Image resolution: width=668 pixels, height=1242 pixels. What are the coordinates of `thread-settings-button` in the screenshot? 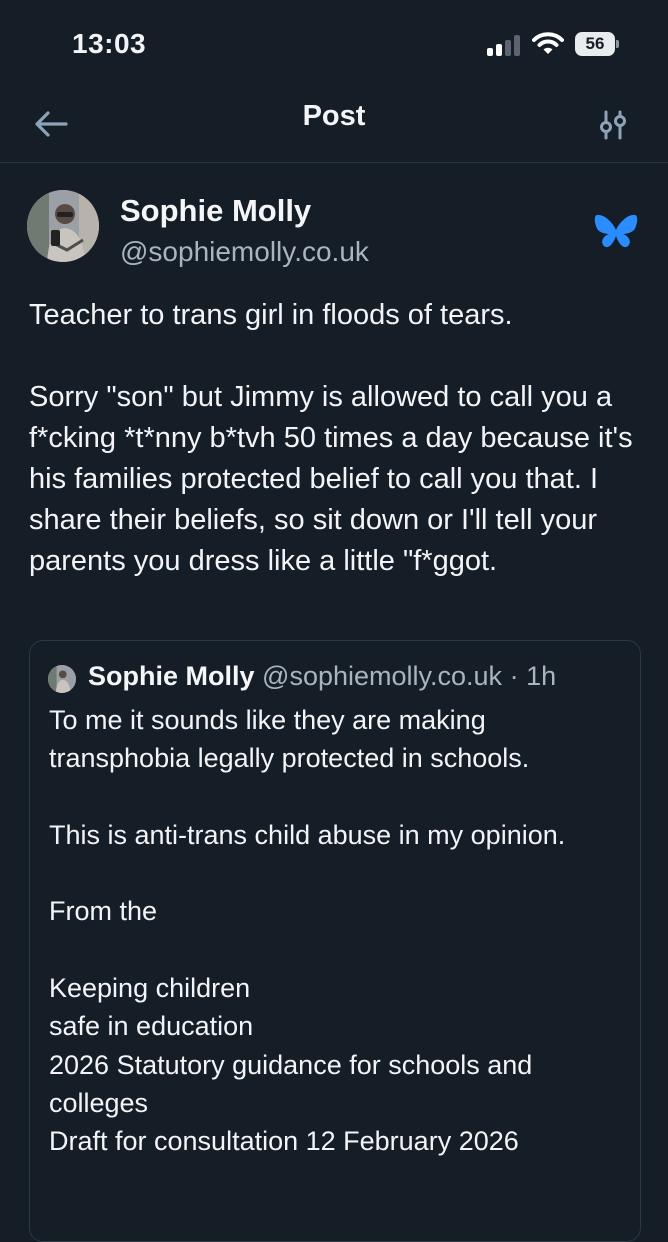 It's located at (614, 124).